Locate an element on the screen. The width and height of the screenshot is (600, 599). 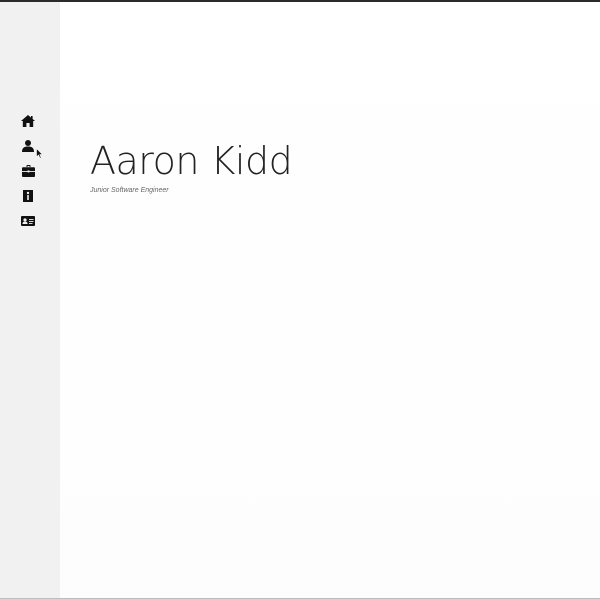
nav-item-experience is located at coordinates (28, 170).